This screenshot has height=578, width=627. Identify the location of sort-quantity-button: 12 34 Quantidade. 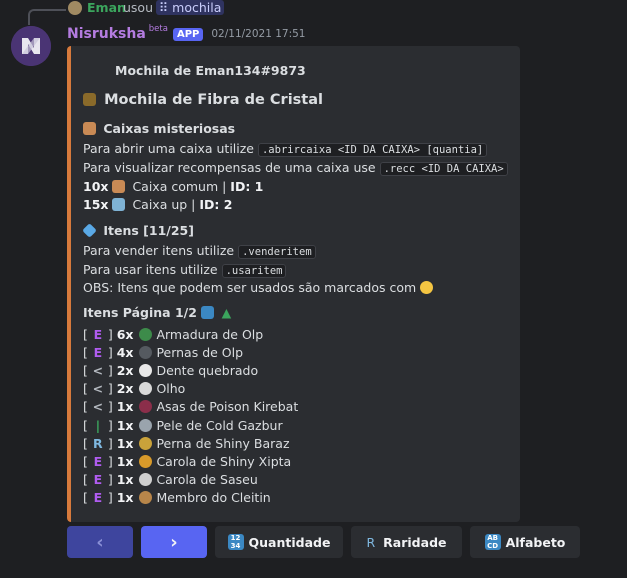
(279, 542).